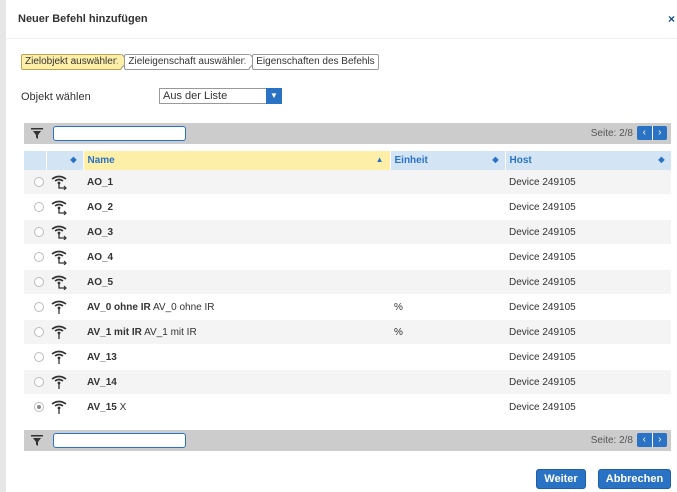 The image size is (677, 492). Describe the element at coordinates (341, 19) in the screenshot. I see `dialog-titlebar: Neuer Befehl hinzufügen ×` at that location.